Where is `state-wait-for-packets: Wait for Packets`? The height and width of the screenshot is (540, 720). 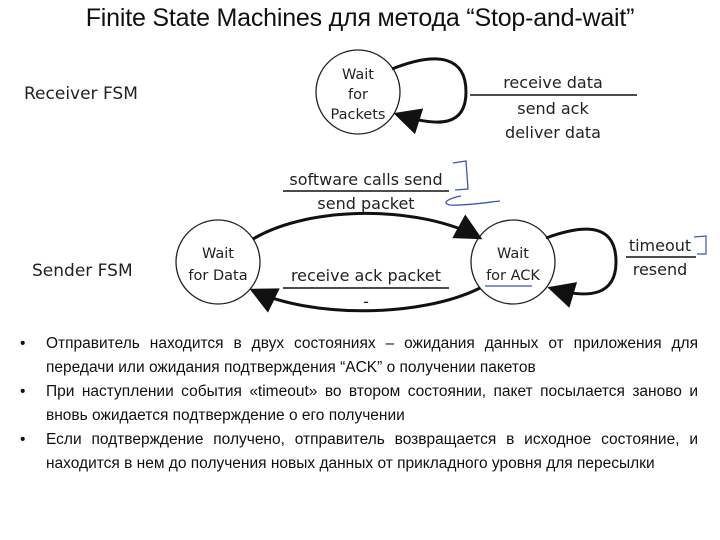
state-wait-for-packets: Wait for Packets is located at coordinates (358, 92).